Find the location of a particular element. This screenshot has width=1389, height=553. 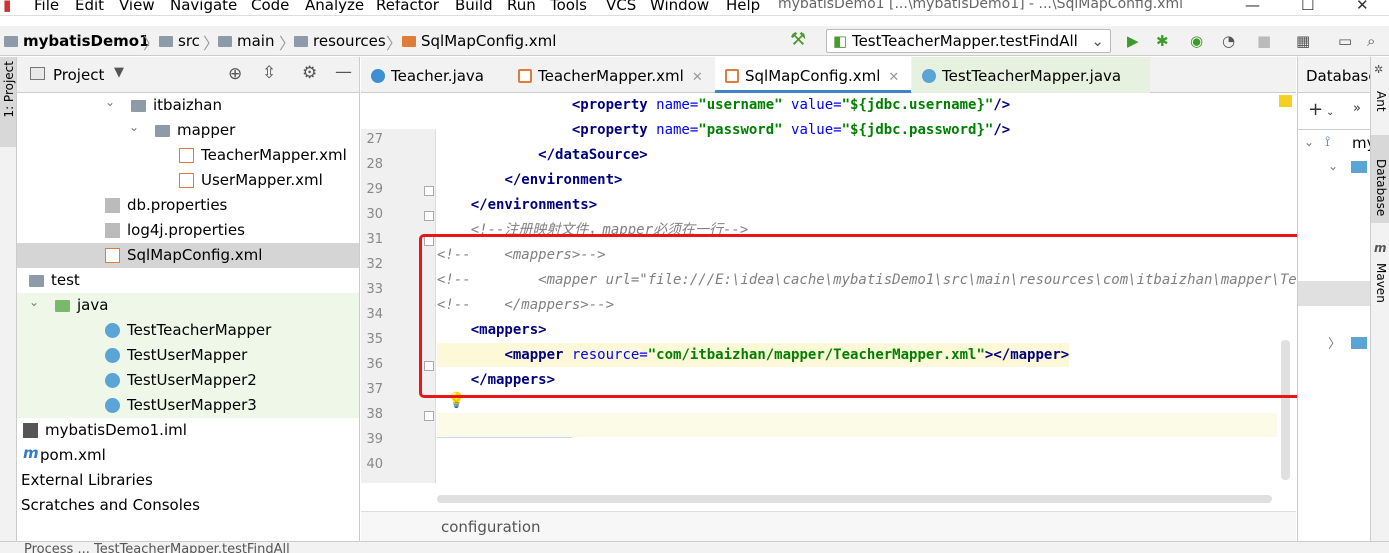

layout-icon: ▭ is located at coordinates (1345, 41).